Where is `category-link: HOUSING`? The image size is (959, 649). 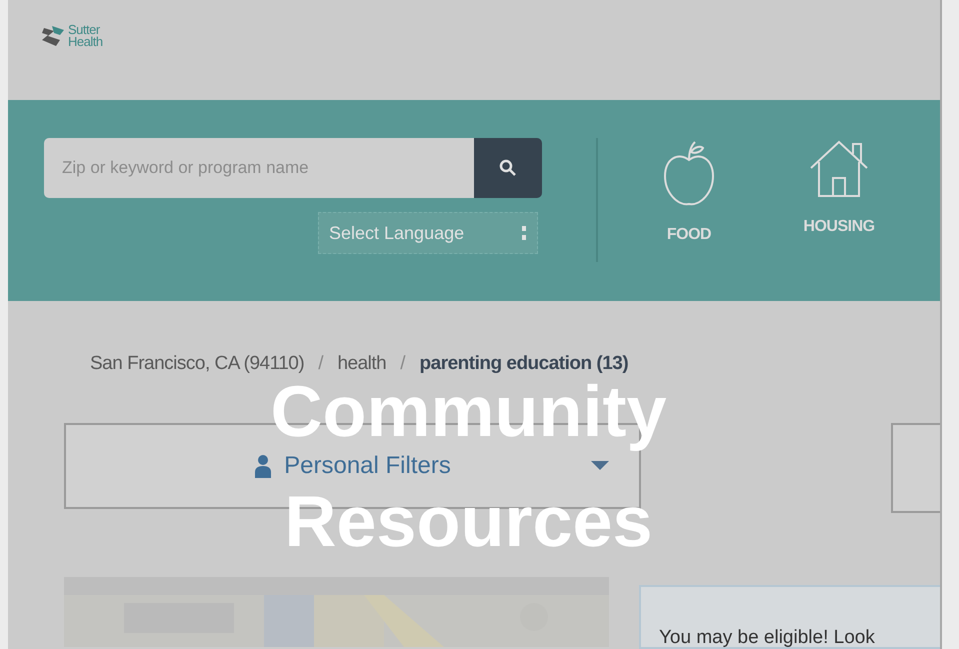
category-link: HOUSING is located at coordinates (839, 219).